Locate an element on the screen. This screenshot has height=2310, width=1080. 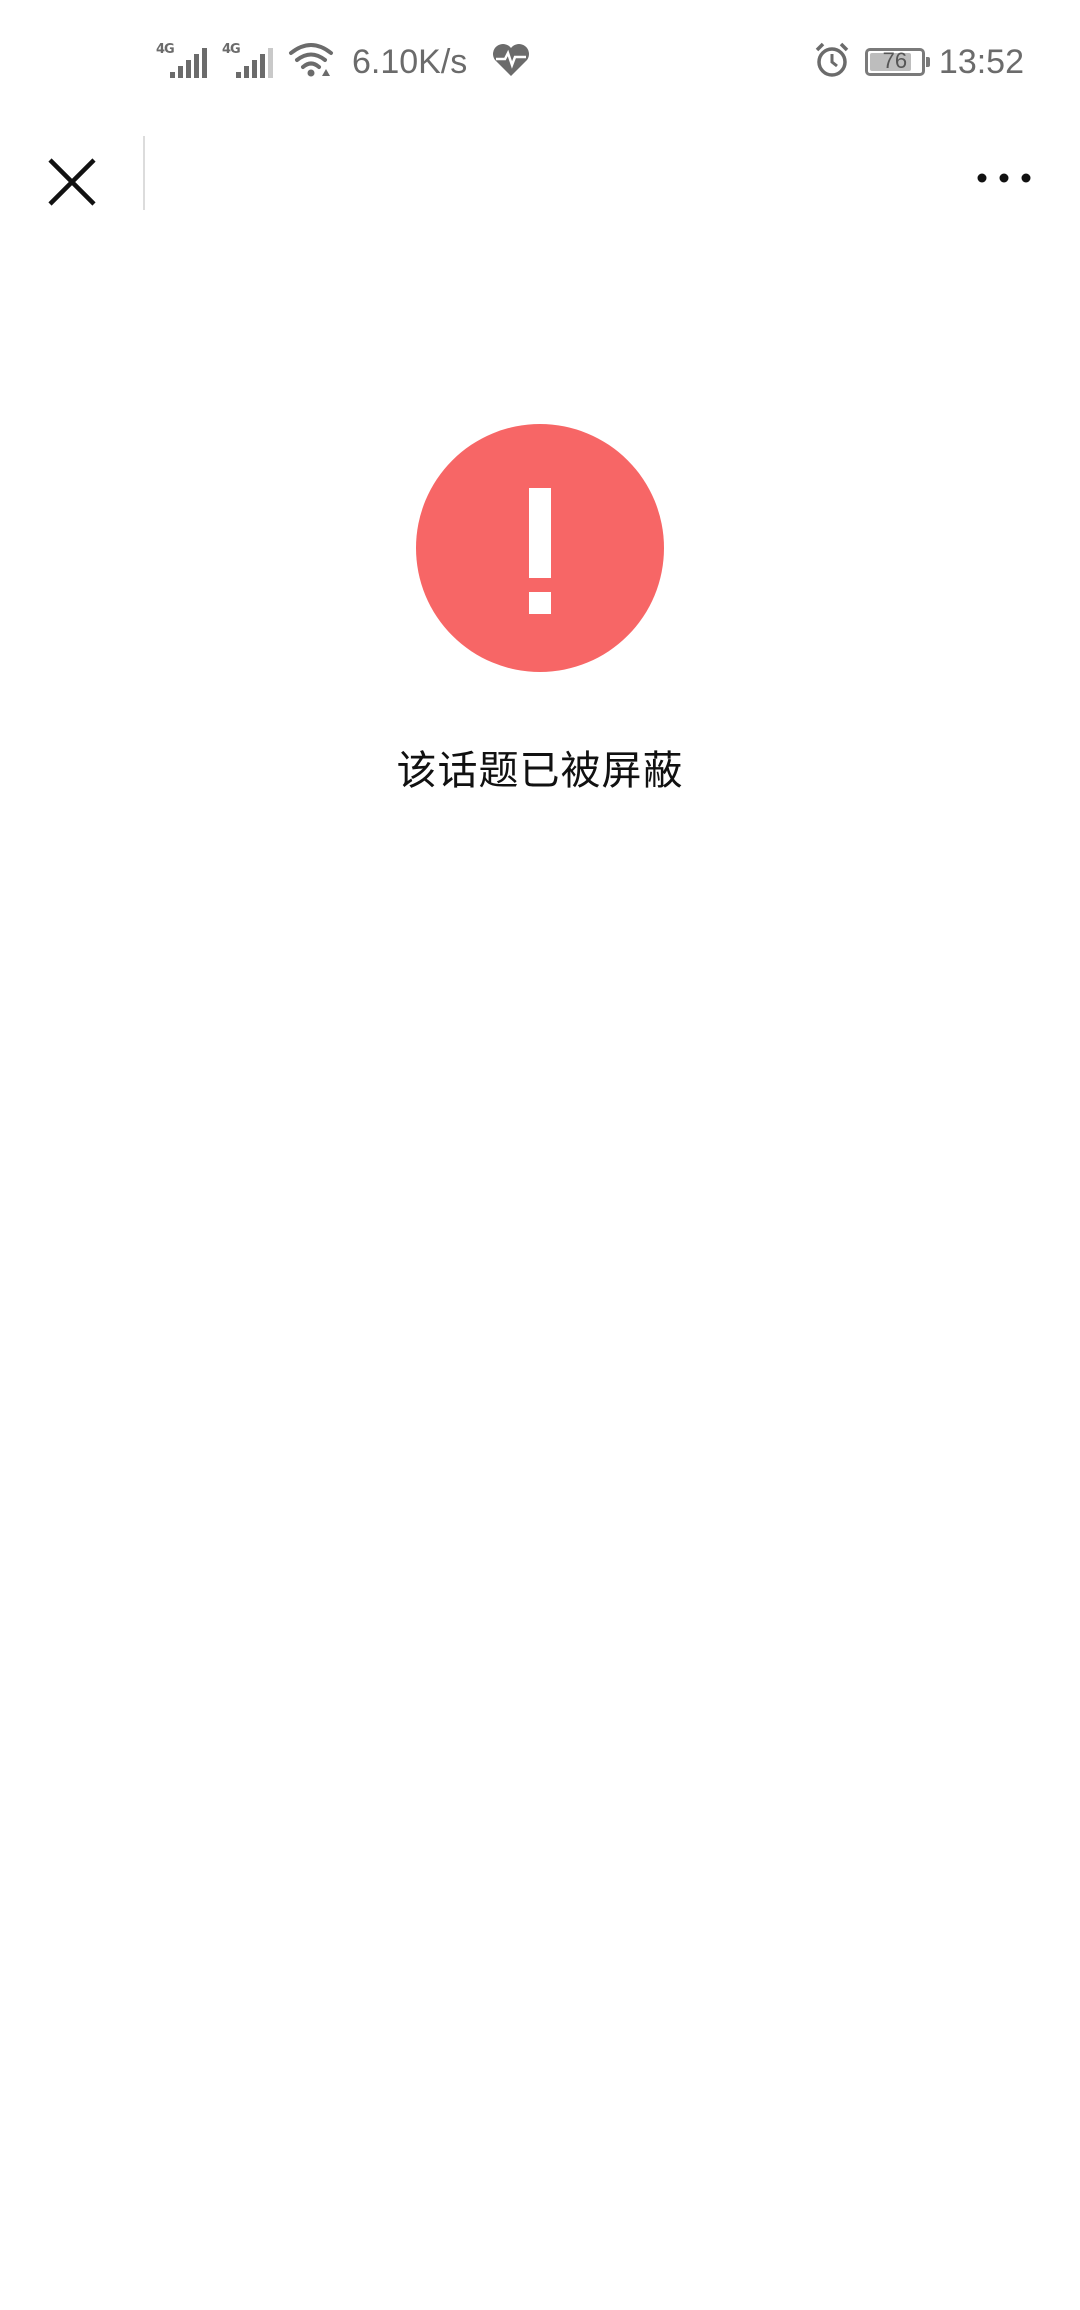
wifi-icon is located at coordinates (311, 62).